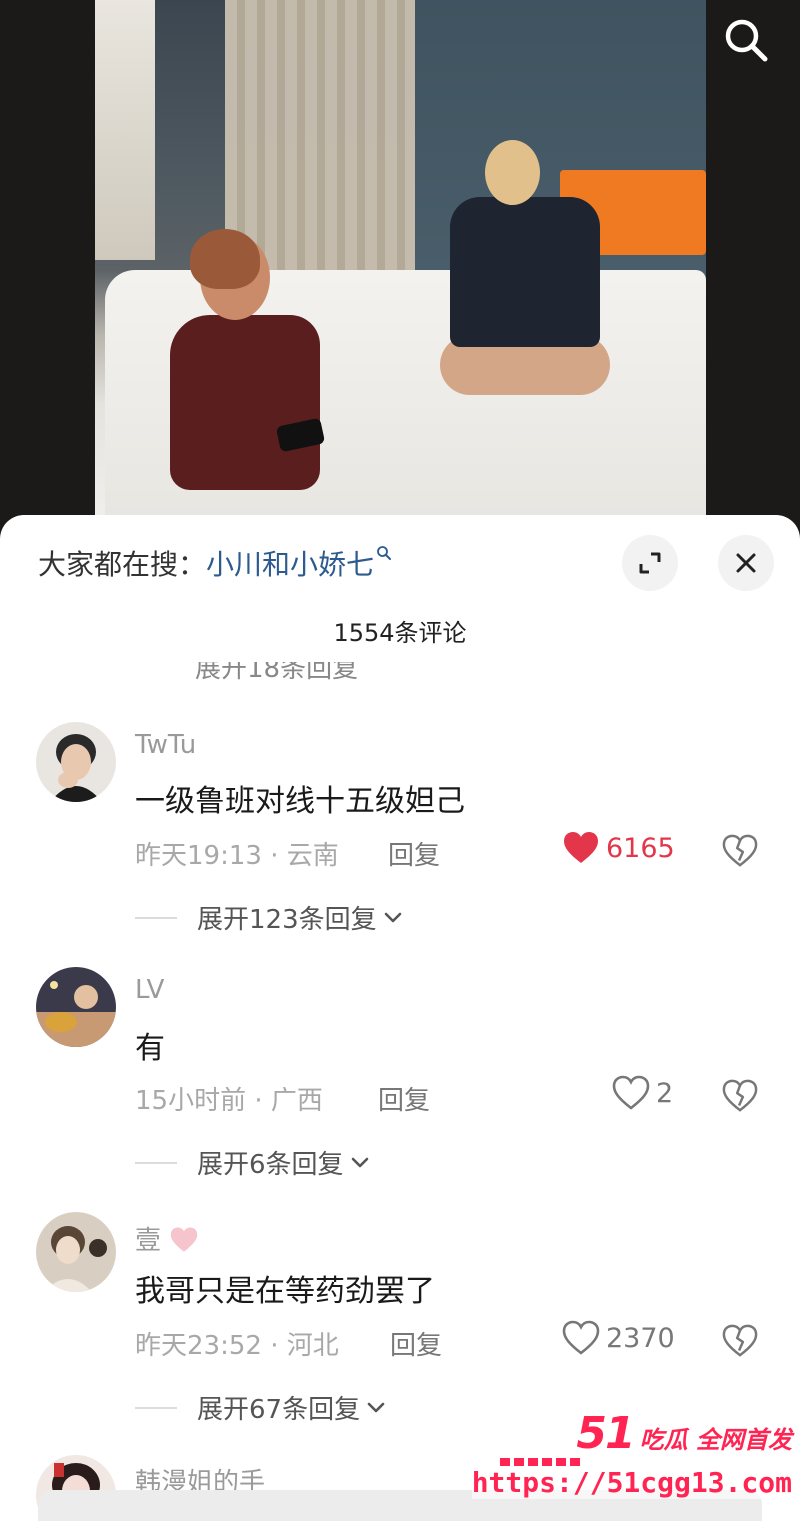 This screenshot has height=1521, width=800. What do you see at coordinates (400, 633) in the screenshot?
I see `comment-count: 1554条评论` at bounding box center [400, 633].